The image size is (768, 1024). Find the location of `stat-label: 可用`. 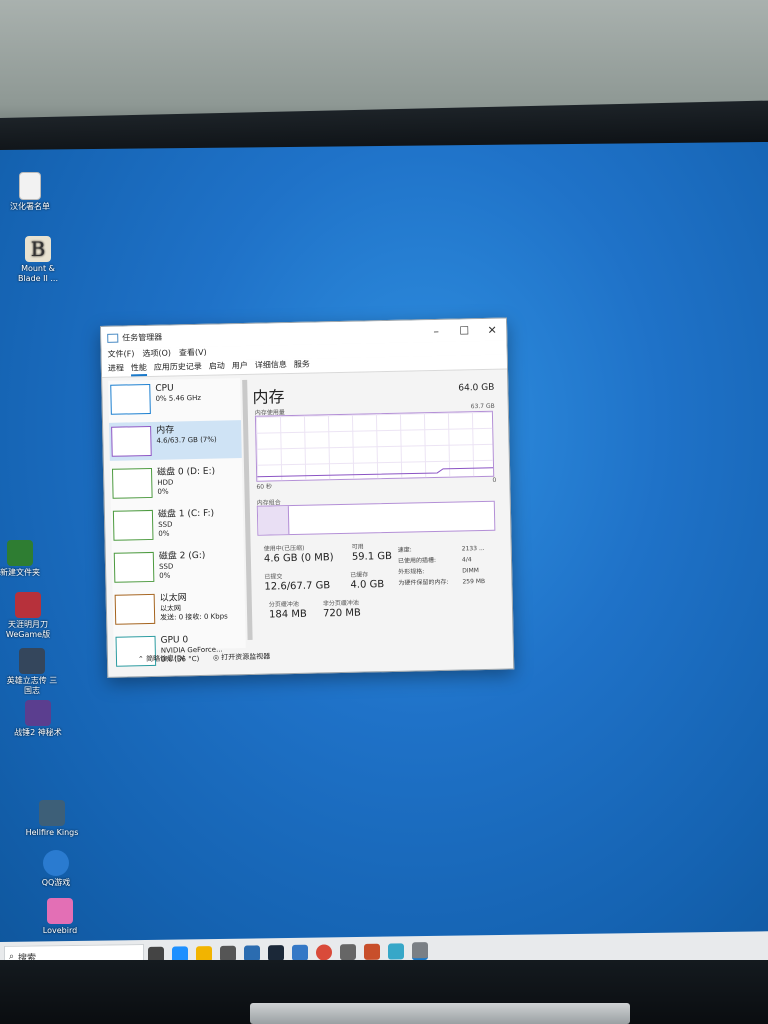

stat-label: 可用 is located at coordinates (357, 547).